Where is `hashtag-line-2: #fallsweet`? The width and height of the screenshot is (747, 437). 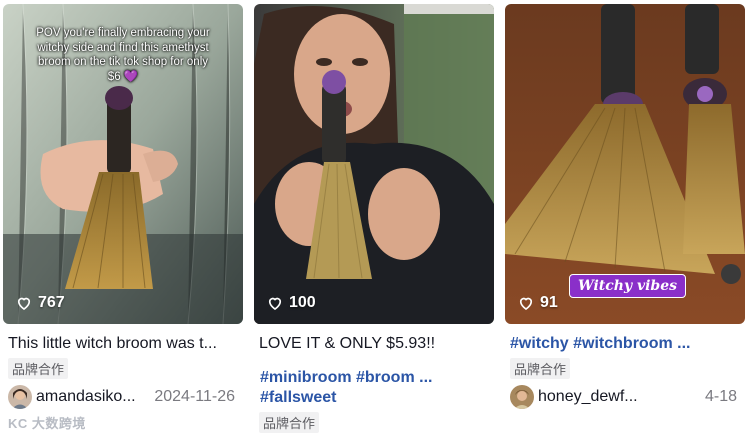
hashtag-line-2: #fallsweet is located at coordinates (371, 398).